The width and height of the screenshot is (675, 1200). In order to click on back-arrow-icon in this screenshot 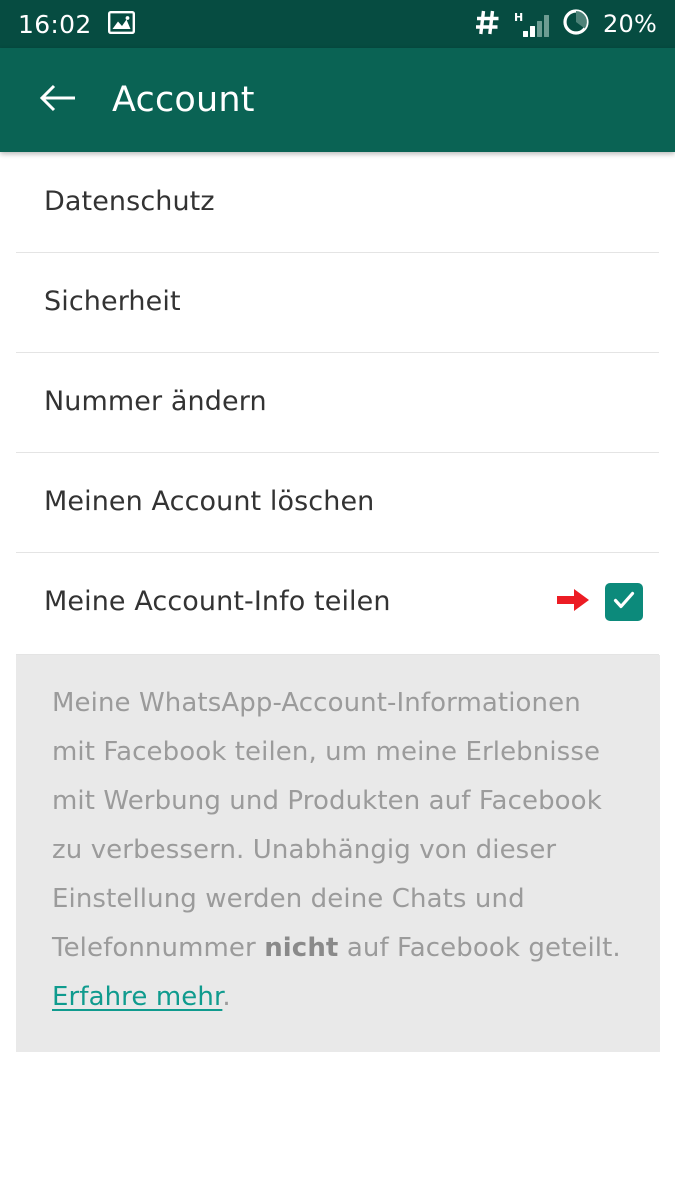, I will do `click(58, 100)`.